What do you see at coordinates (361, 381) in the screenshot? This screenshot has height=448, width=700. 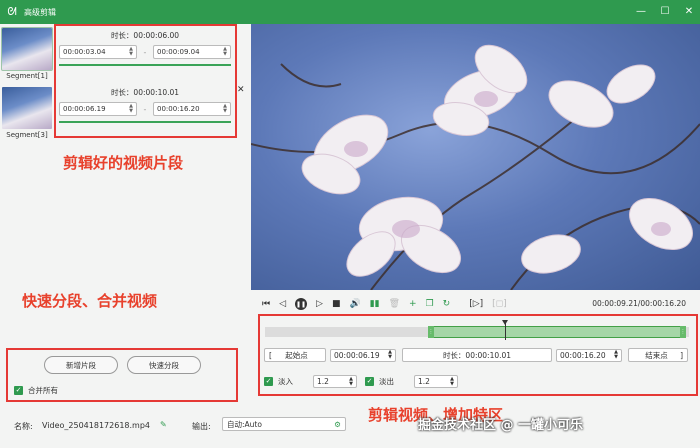 I see `fade-row: ✓ 淡入 1.2 ▲ ▼ ✓ 淡出 1.2 ▲ ▼` at bounding box center [361, 381].